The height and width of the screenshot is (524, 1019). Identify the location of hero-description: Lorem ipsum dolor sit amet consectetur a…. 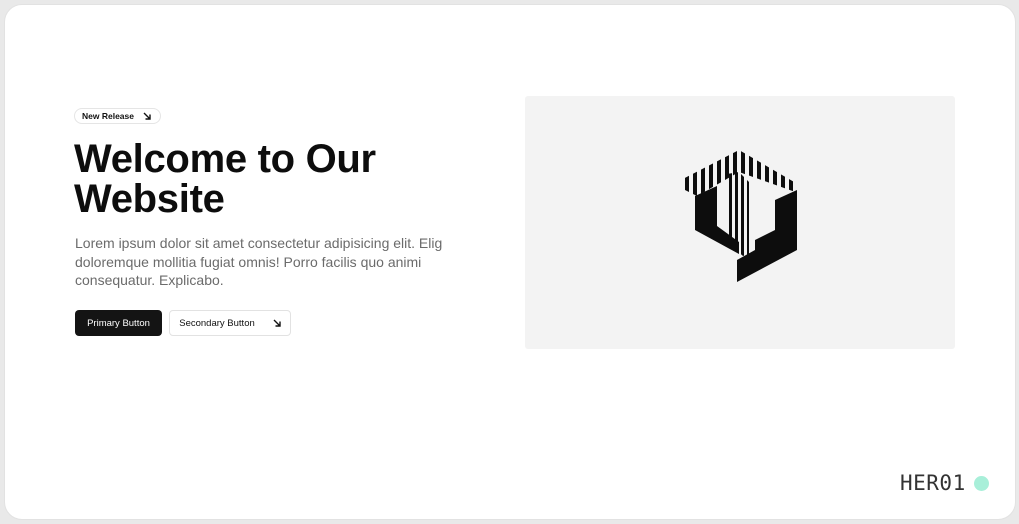
(259, 261).